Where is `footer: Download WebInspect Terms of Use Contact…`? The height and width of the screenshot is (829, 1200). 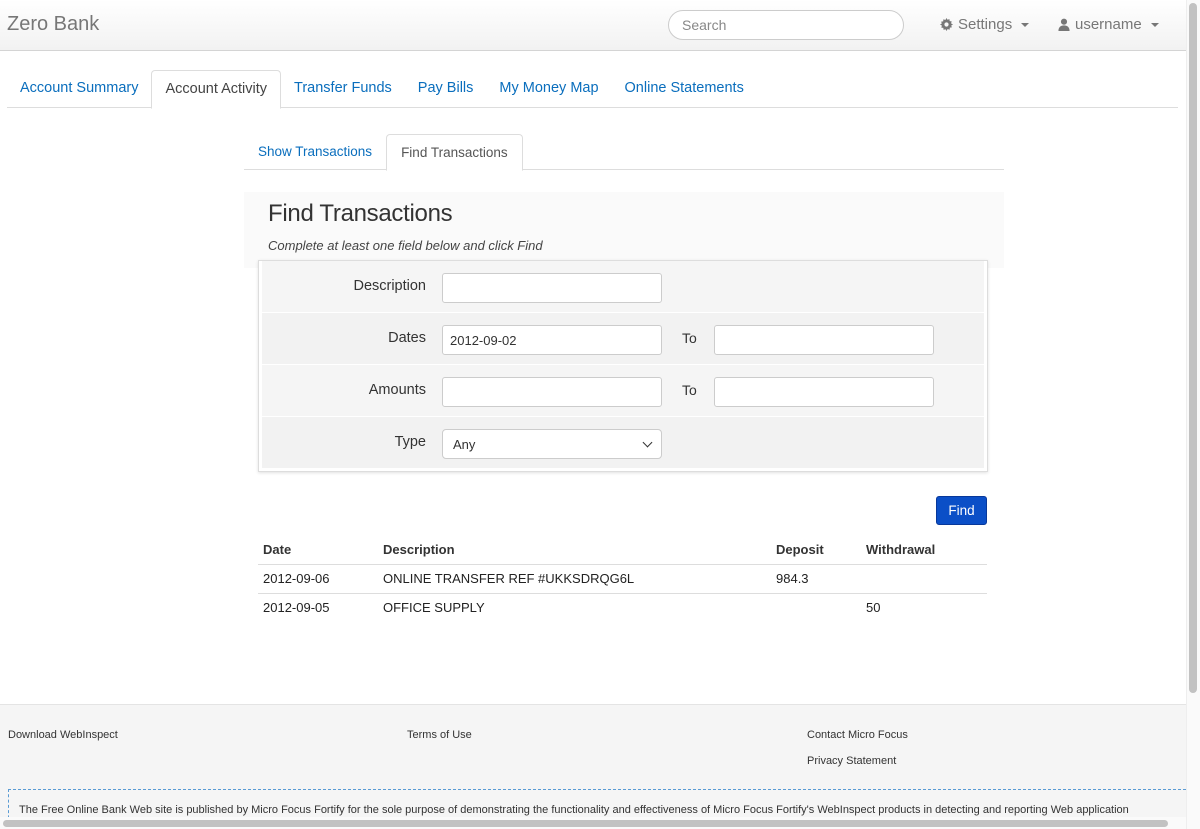 footer: Download WebInspect Terms of Use Contact… is located at coordinates (593, 766).